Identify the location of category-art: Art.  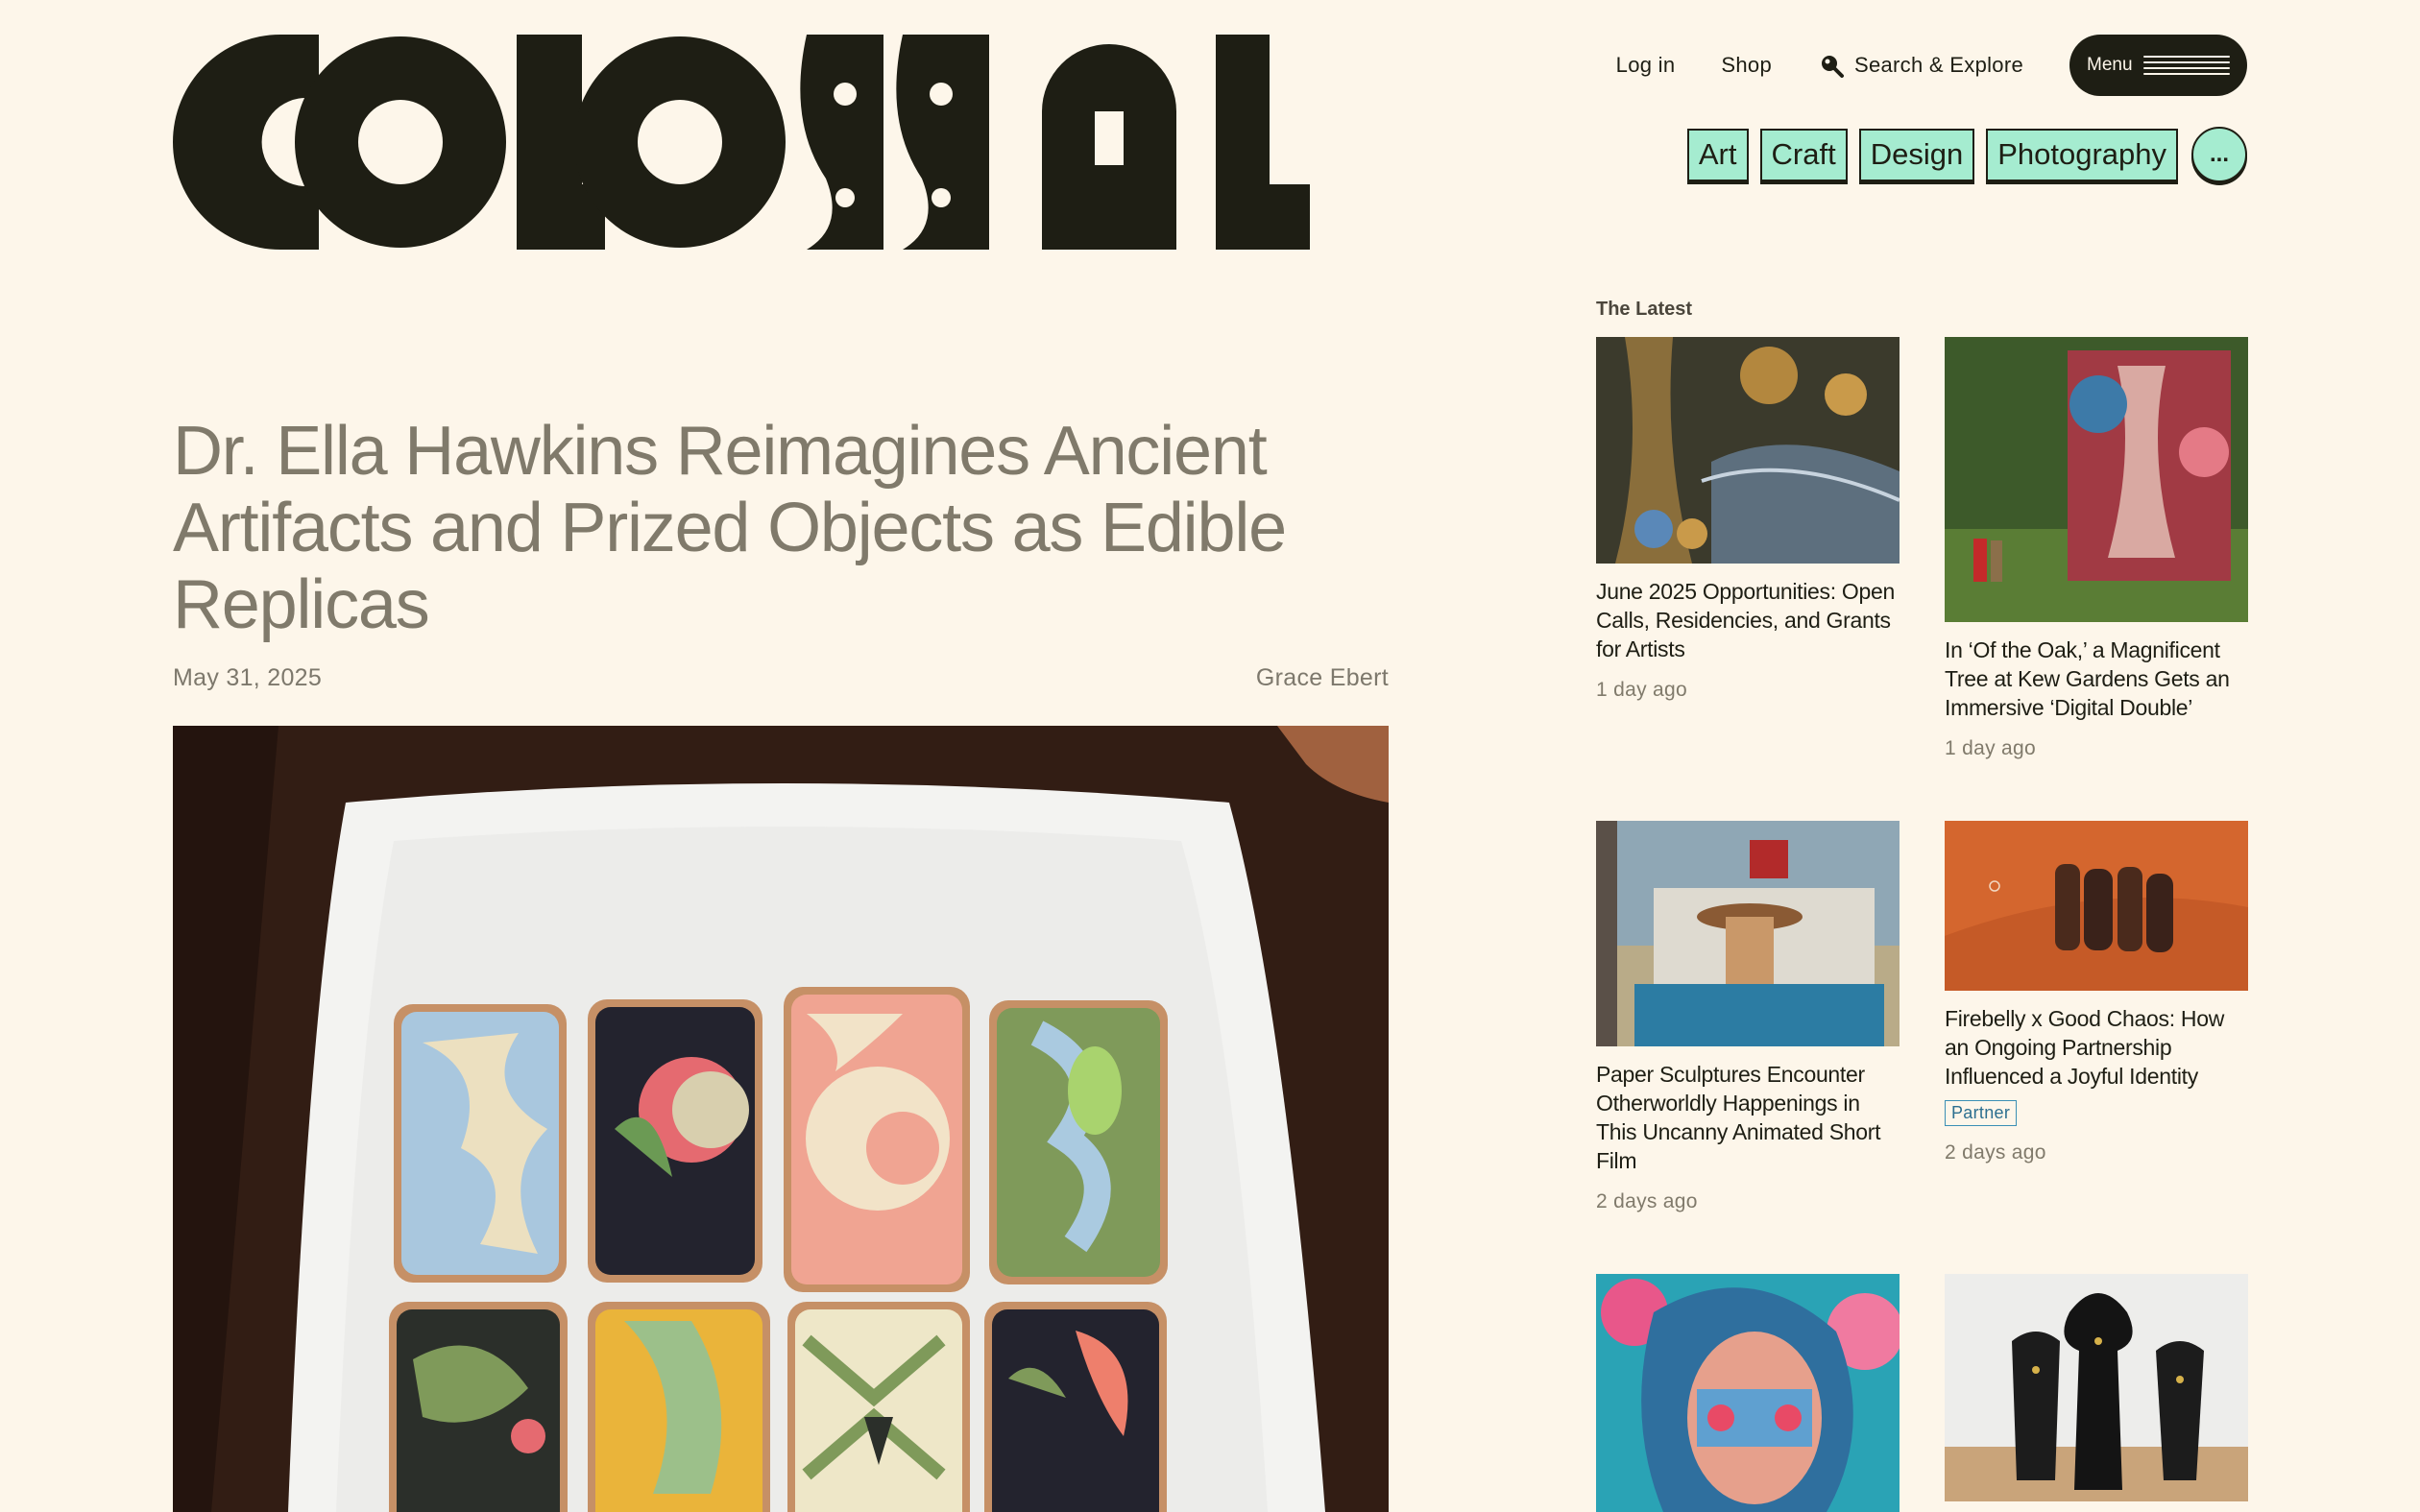
(1718, 154).